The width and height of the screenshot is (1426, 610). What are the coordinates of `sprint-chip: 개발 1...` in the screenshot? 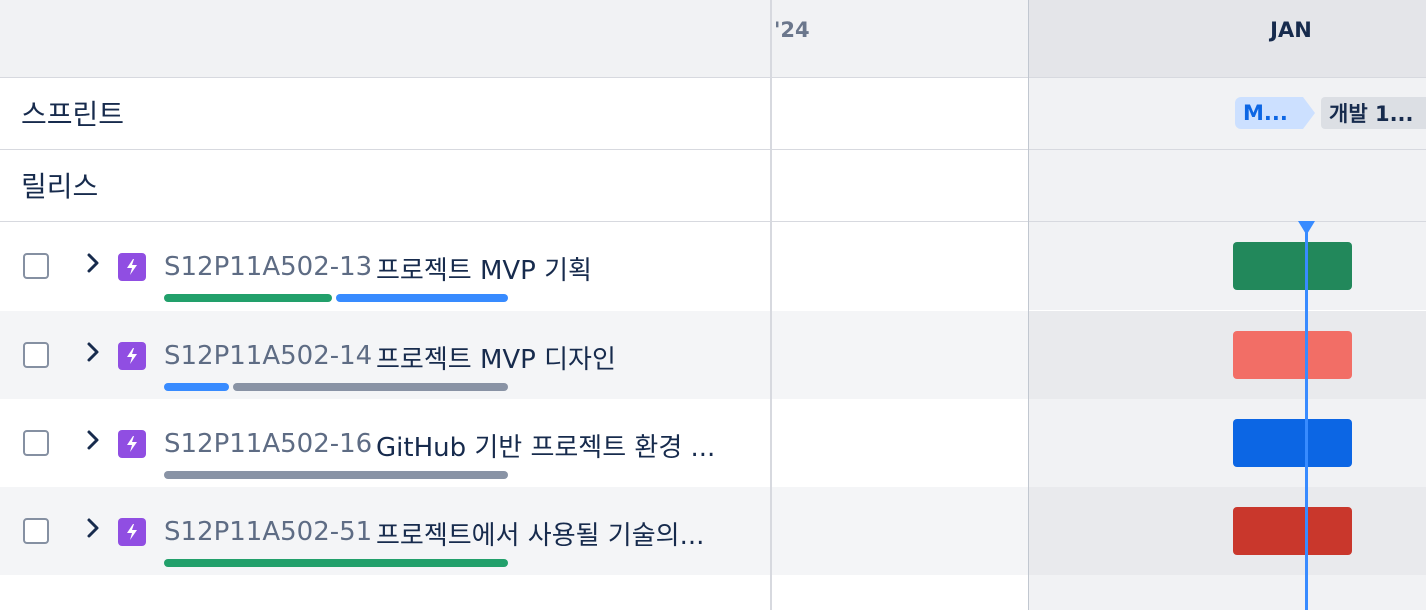 It's located at (1373, 113).